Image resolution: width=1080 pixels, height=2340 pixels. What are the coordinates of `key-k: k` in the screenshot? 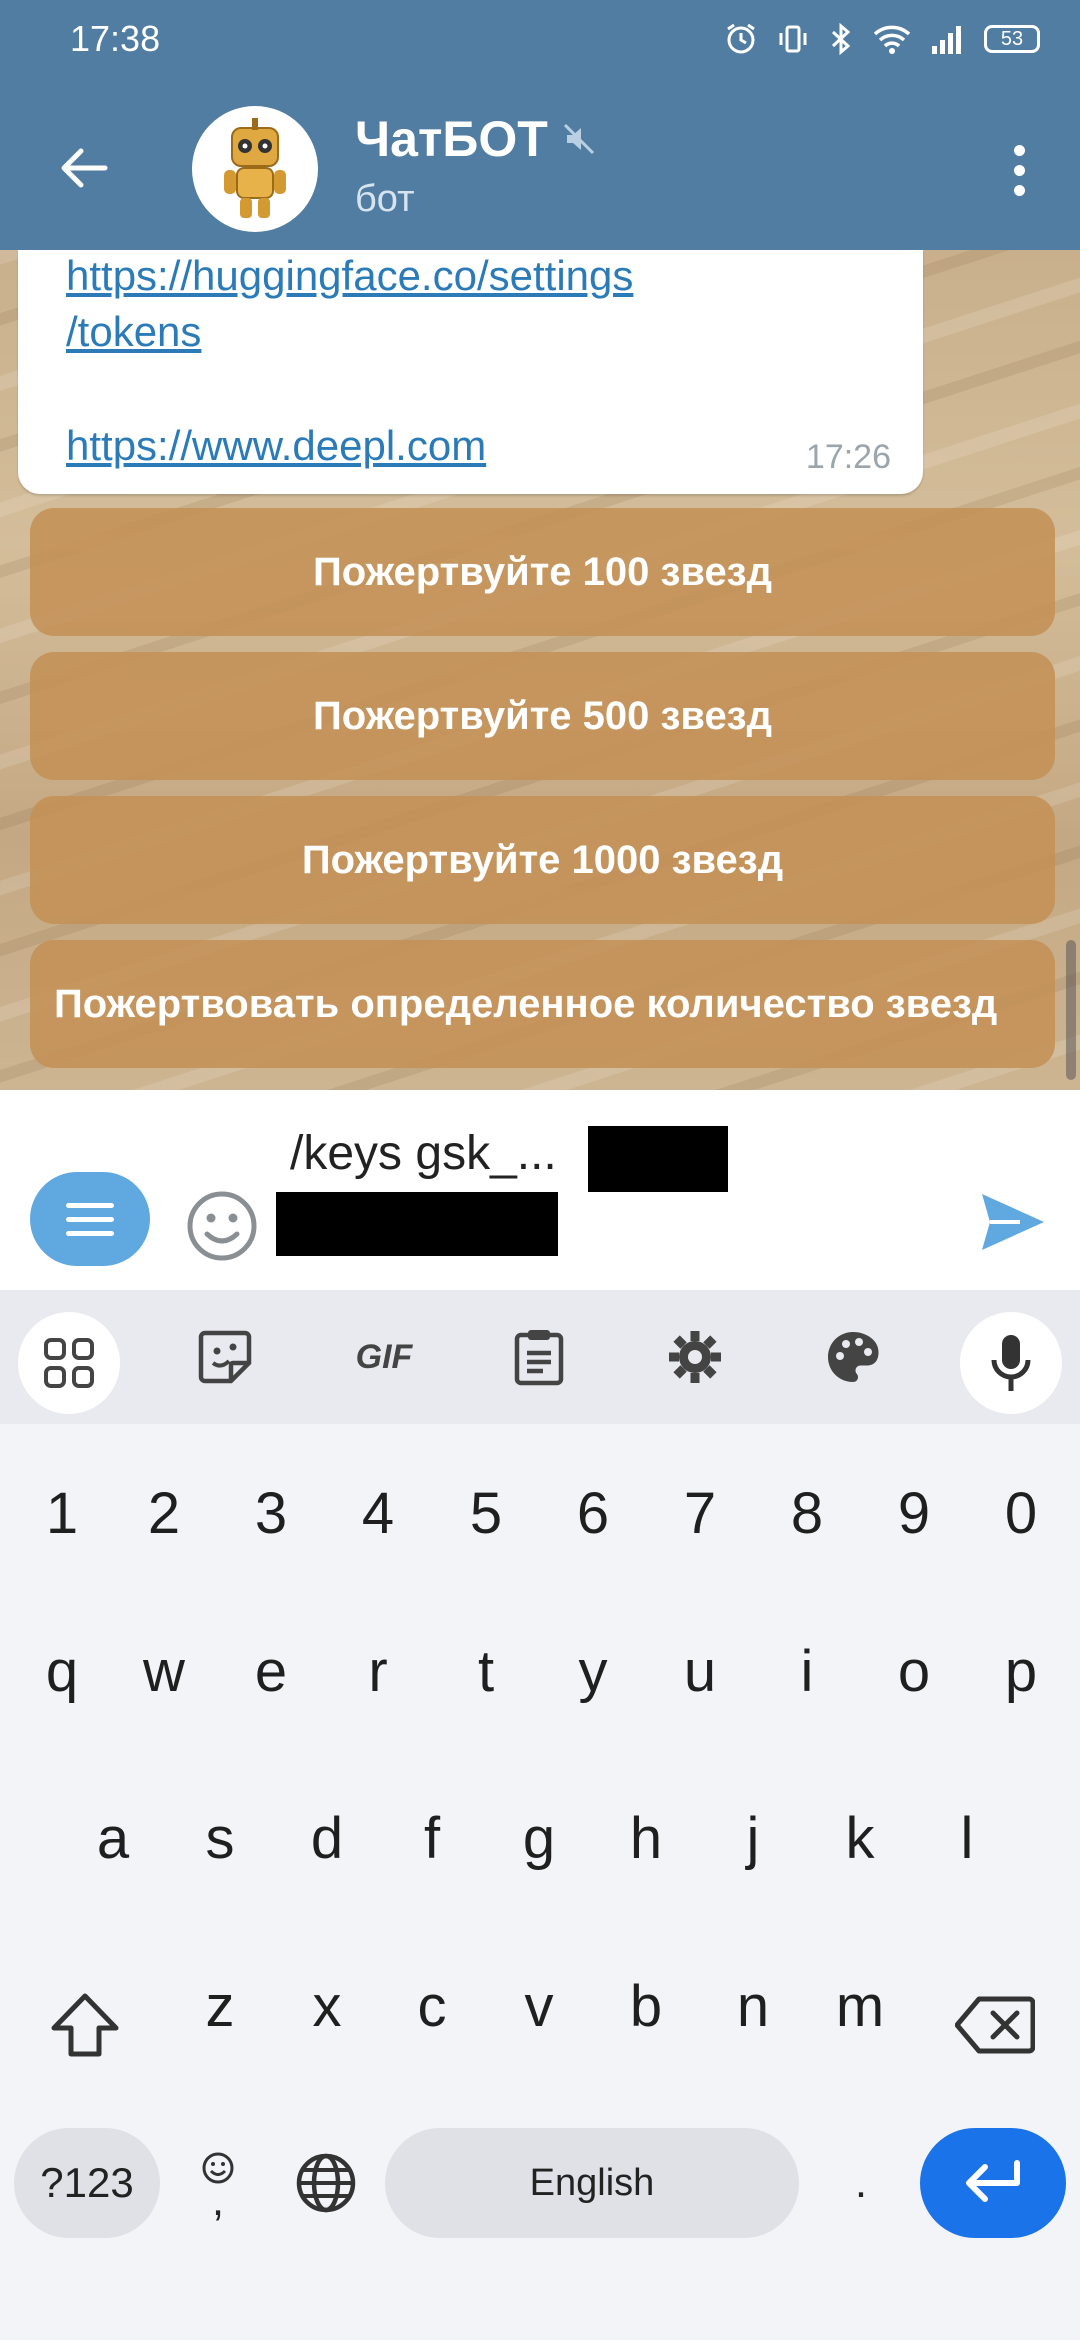 It's located at (860, 1838).